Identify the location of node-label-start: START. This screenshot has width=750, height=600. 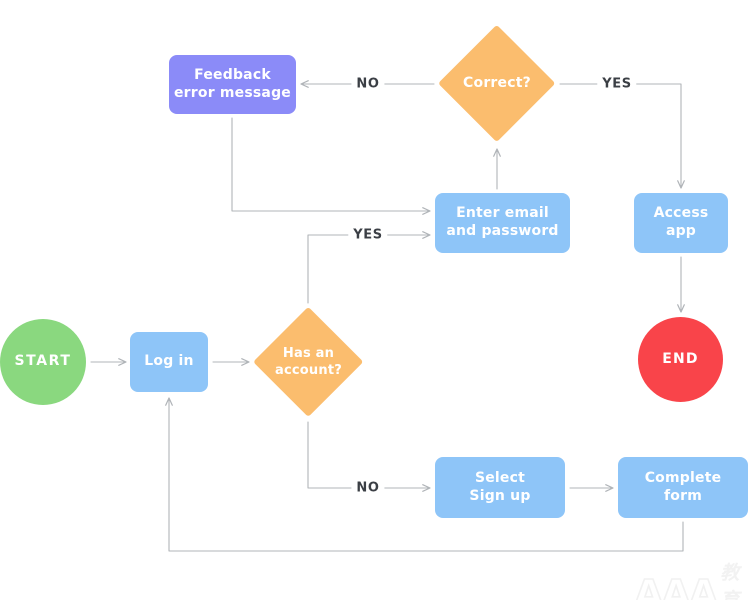
(43, 361).